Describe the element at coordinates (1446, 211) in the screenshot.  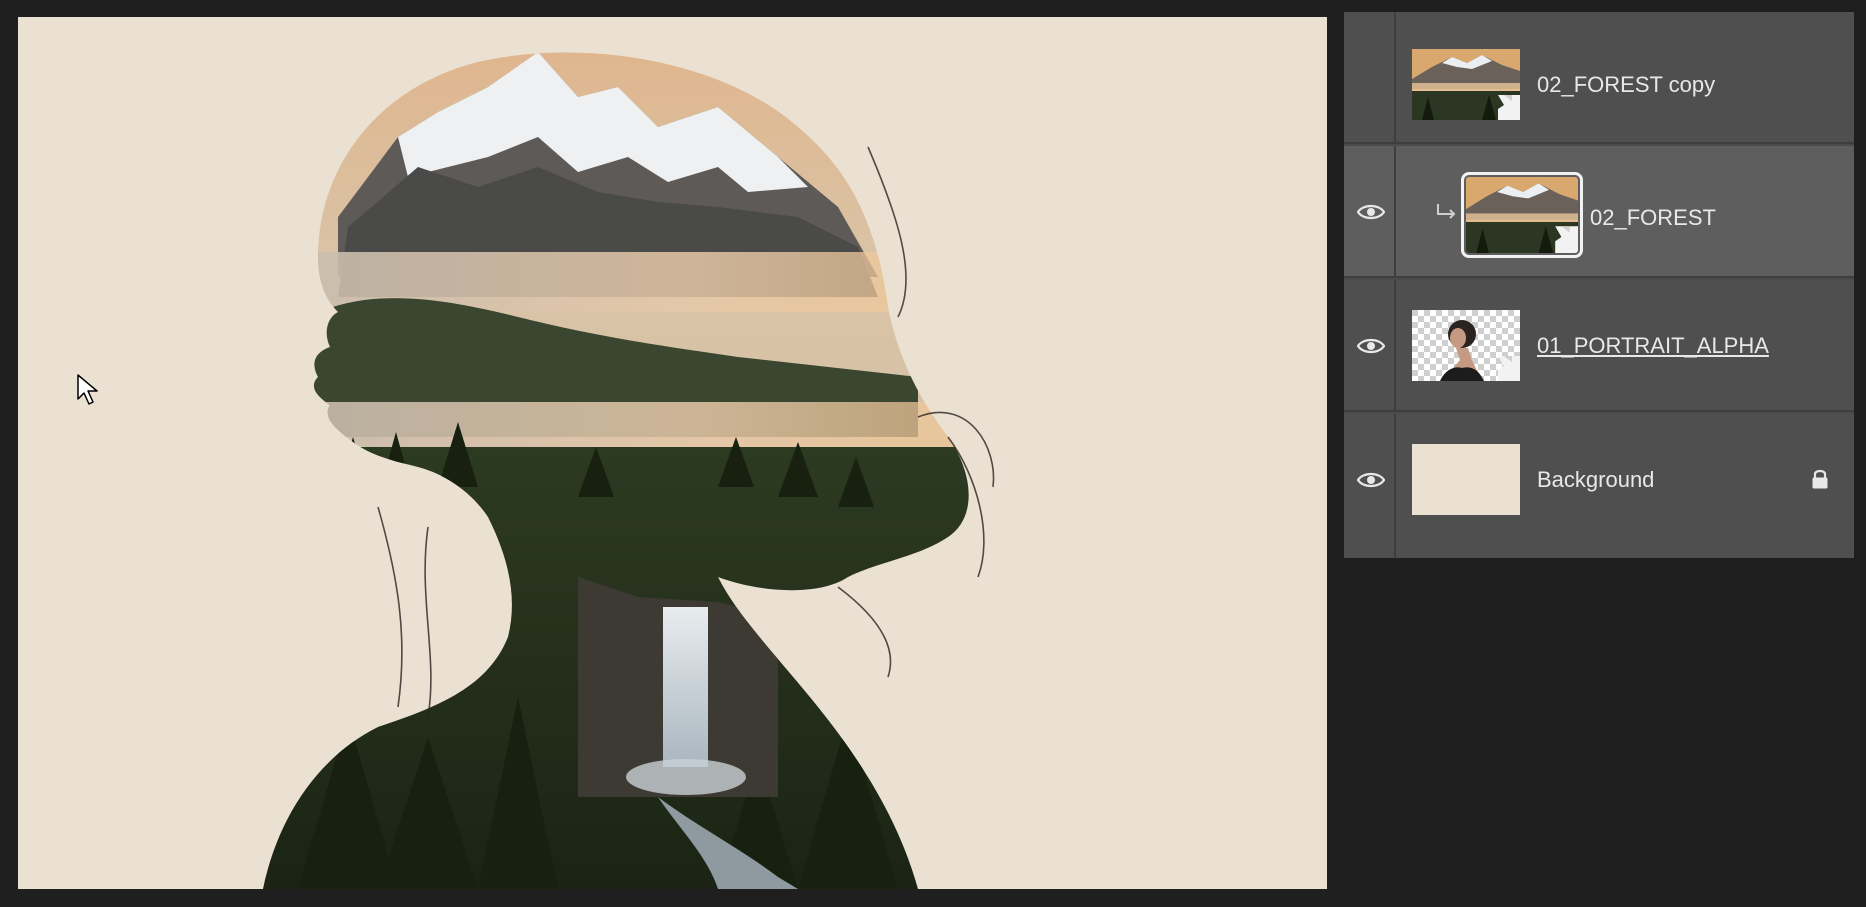
I see `clipping-mask-icon` at that location.